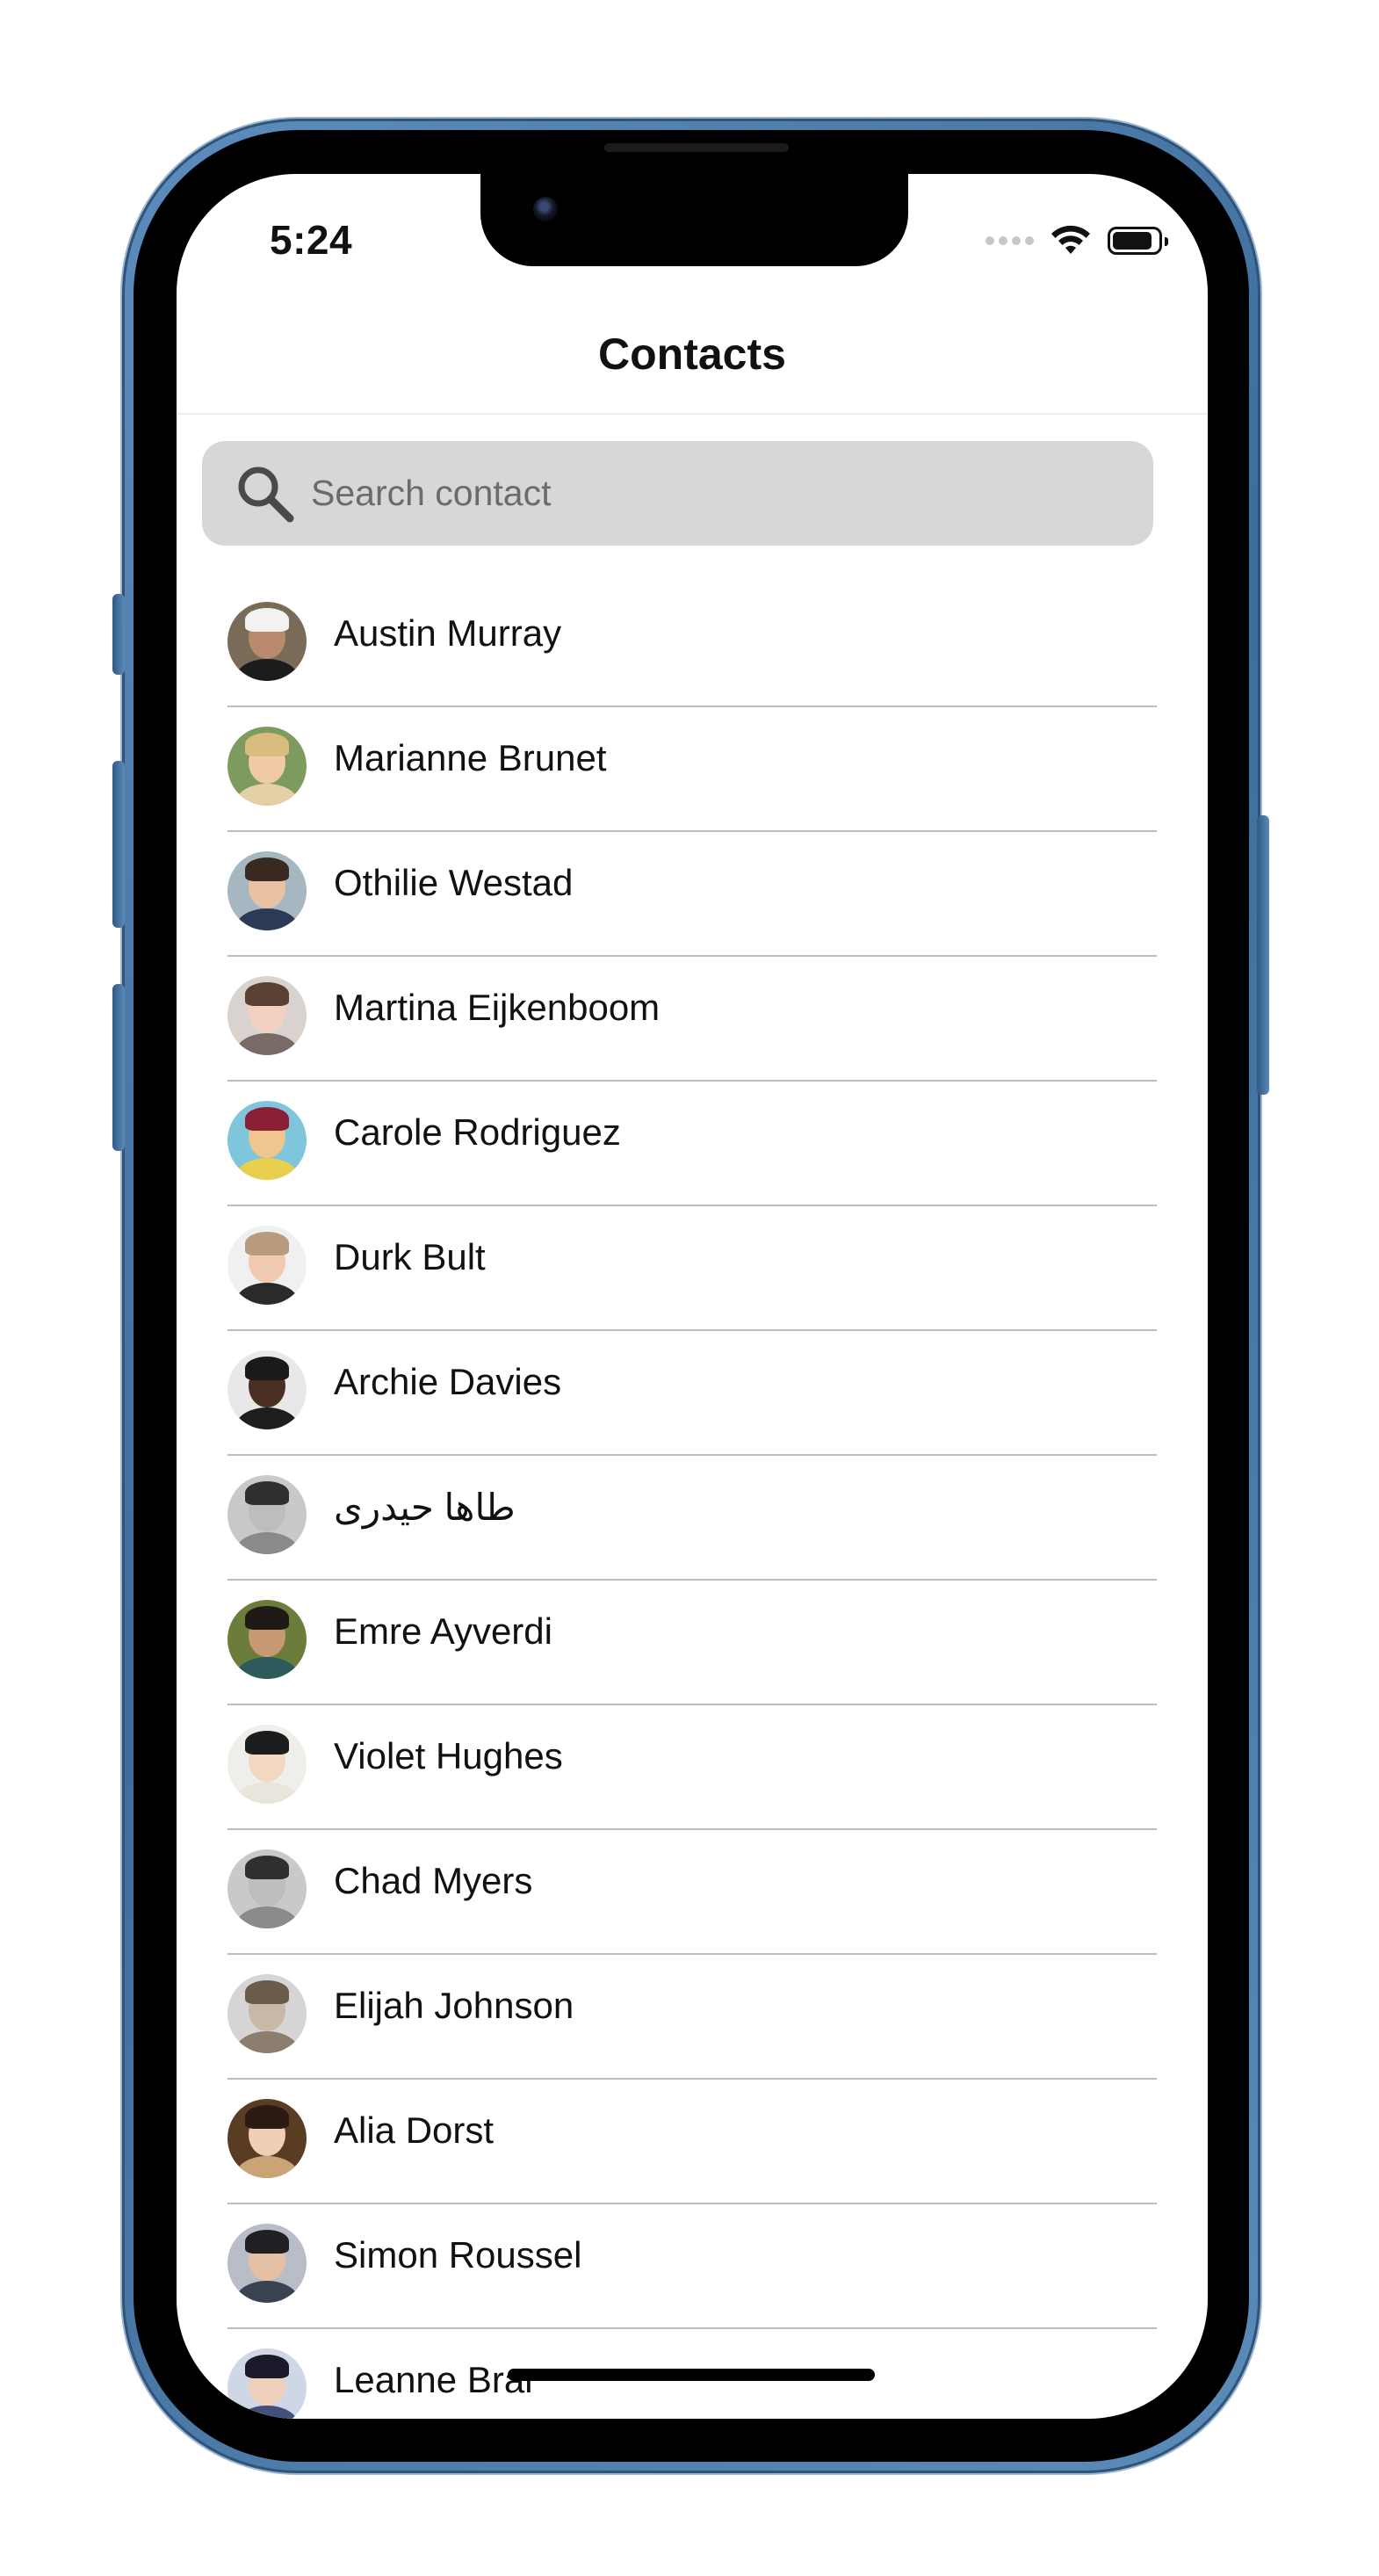  I want to click on contact-row: Carole Rodriguez, so click(692, 1144).